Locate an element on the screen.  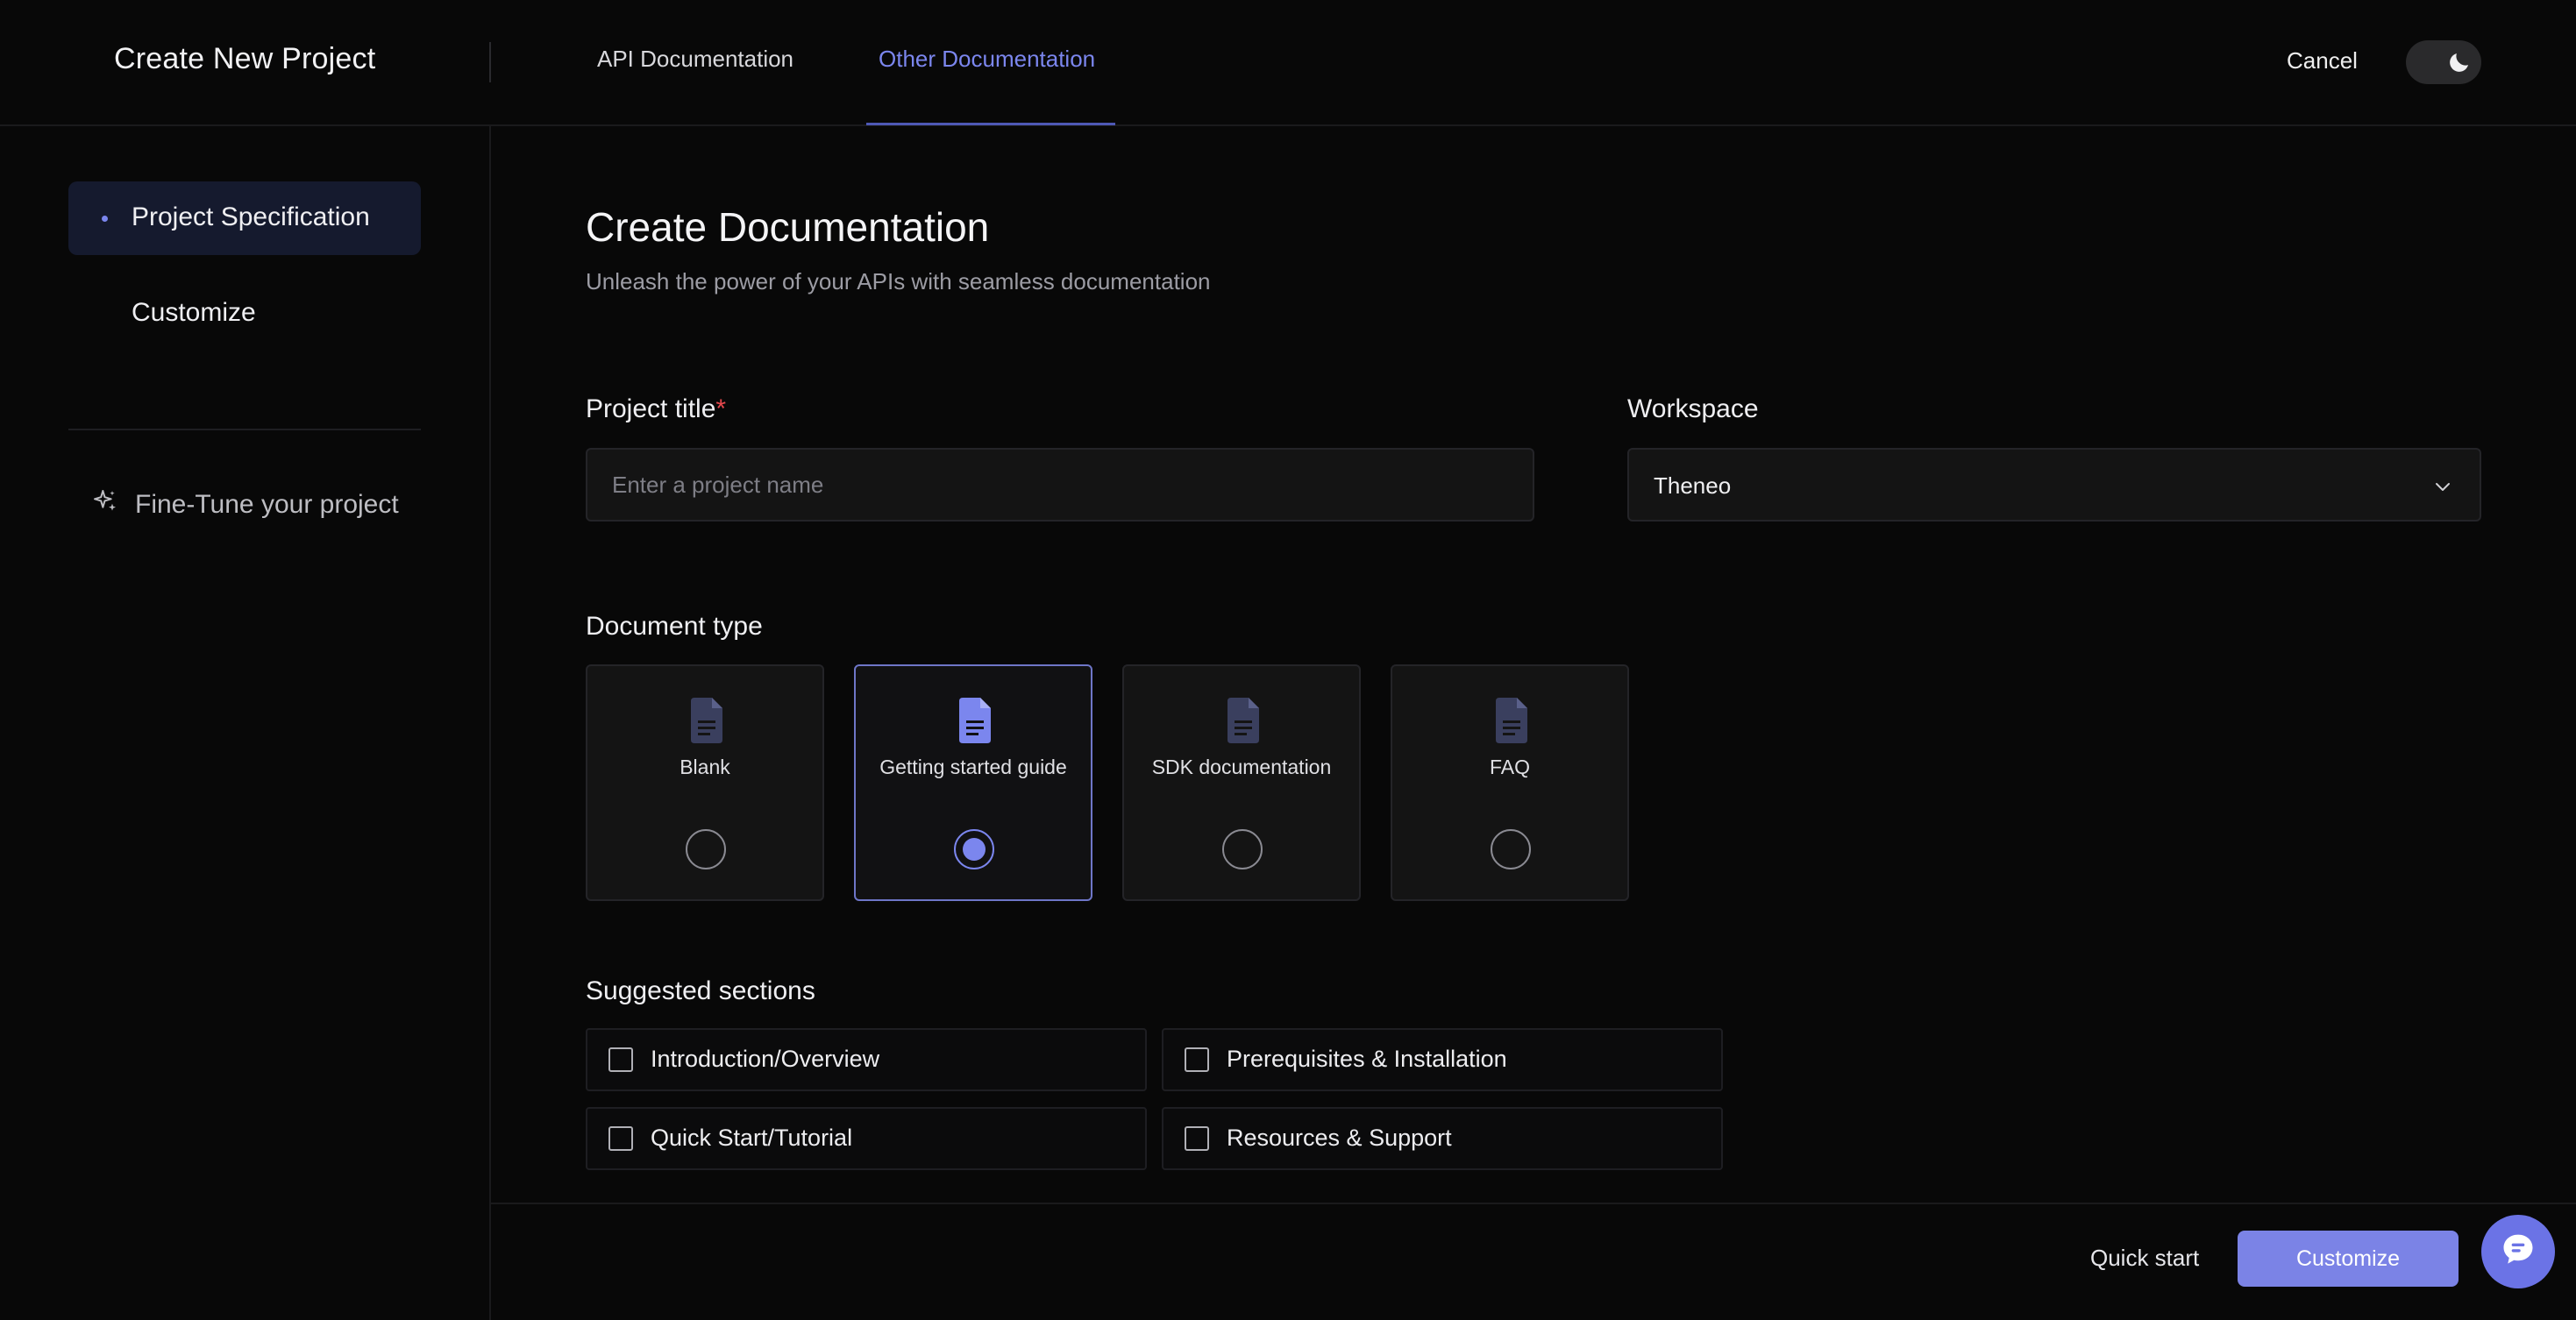
workspace-label: Workspace is located at coordinates (1693, 408).